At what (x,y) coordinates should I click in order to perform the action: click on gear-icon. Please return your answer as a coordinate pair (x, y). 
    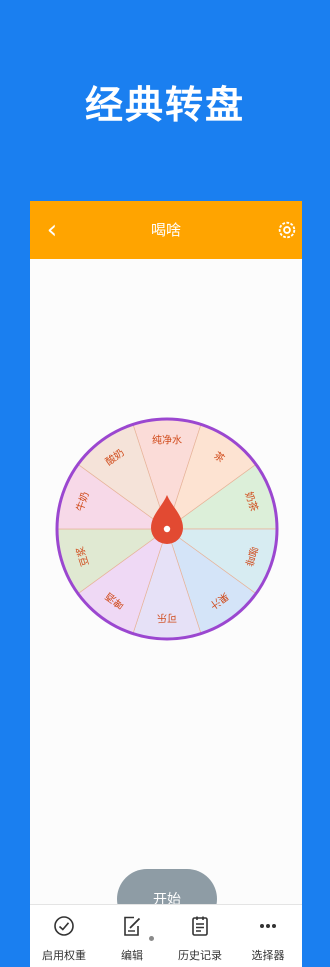
    Looking at the image, I should click on (287, 230).